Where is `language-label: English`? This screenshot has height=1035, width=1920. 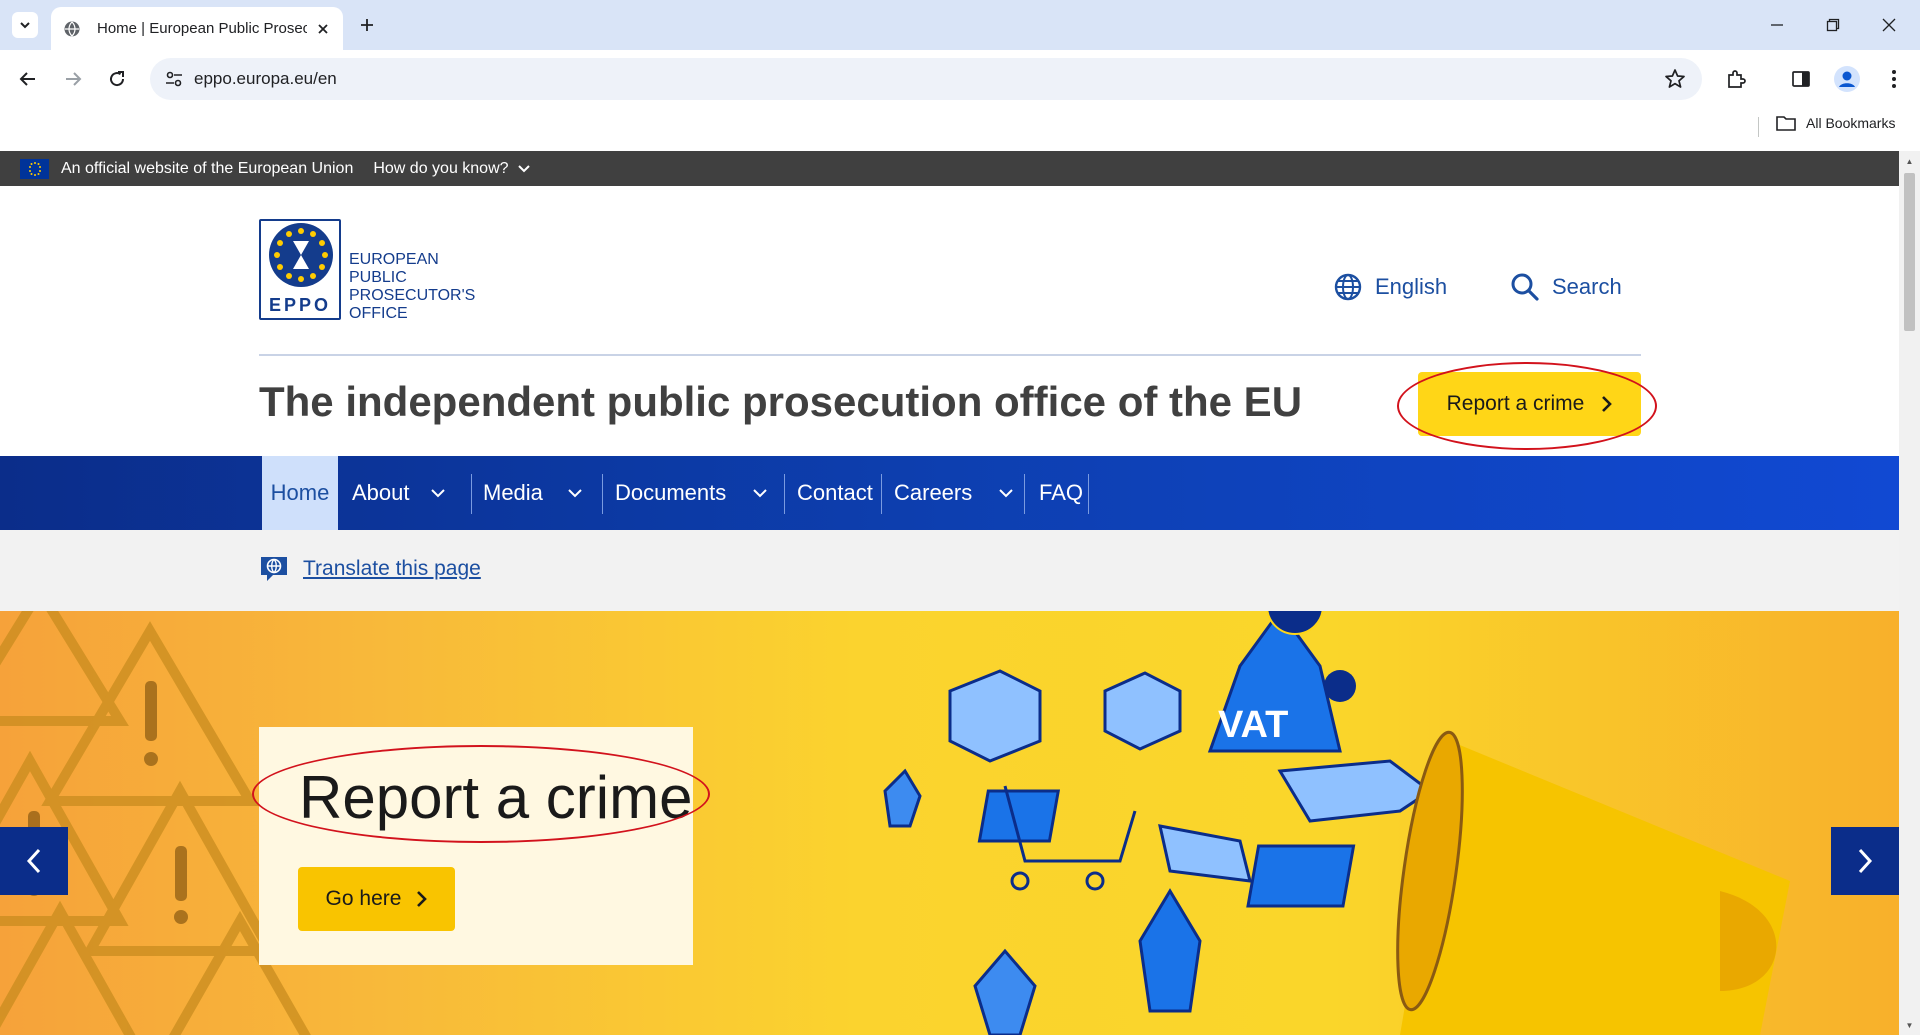 language-label: English is located at coordinates (1411, 286).